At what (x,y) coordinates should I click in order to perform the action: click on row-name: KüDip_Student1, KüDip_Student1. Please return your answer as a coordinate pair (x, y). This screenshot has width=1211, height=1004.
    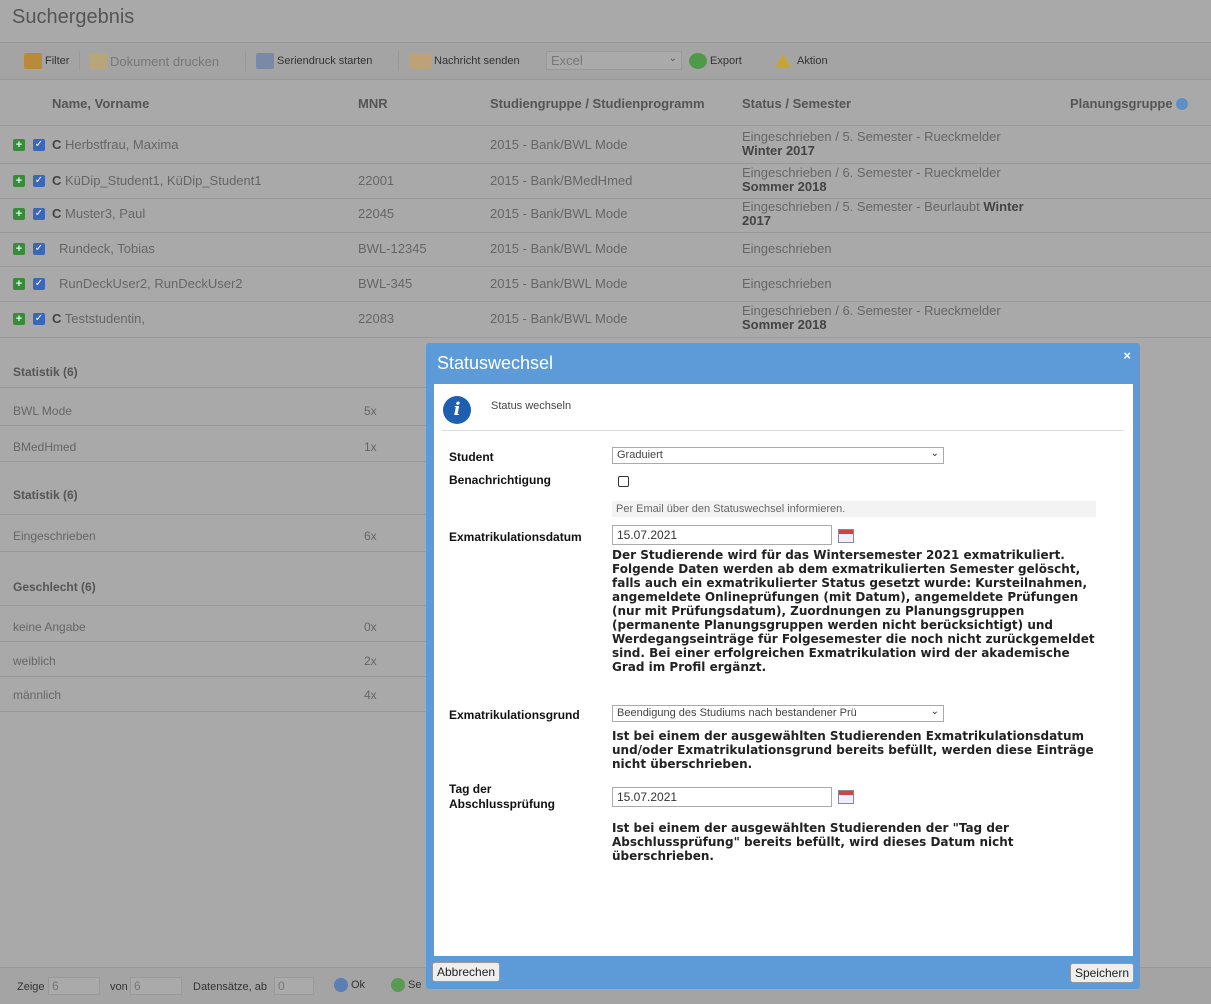
    Looking at the image, I should click on (163, 180).